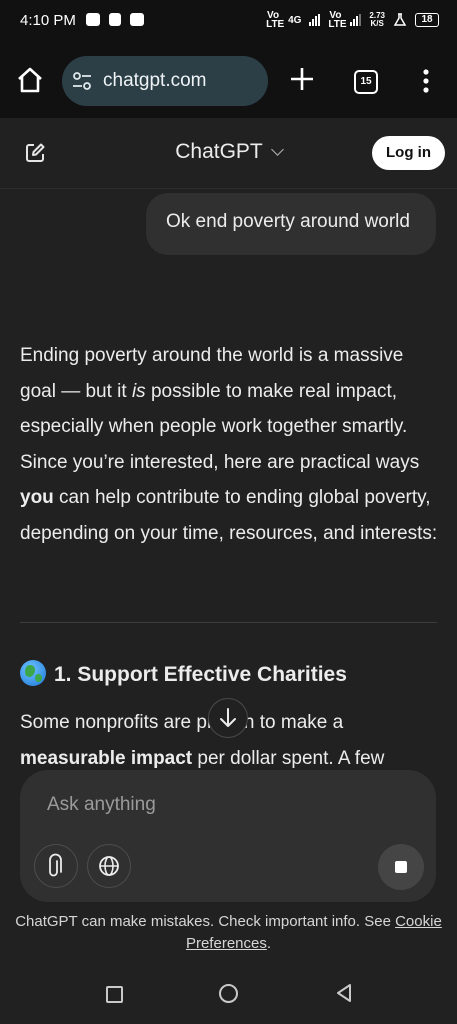 Image resolution: width=457 pixels, height=1024 pixels. What do you see at coordinates (295, 20) in the screenshot?
I see `network-gen-label: 4G` at bounding box center [295, 20].